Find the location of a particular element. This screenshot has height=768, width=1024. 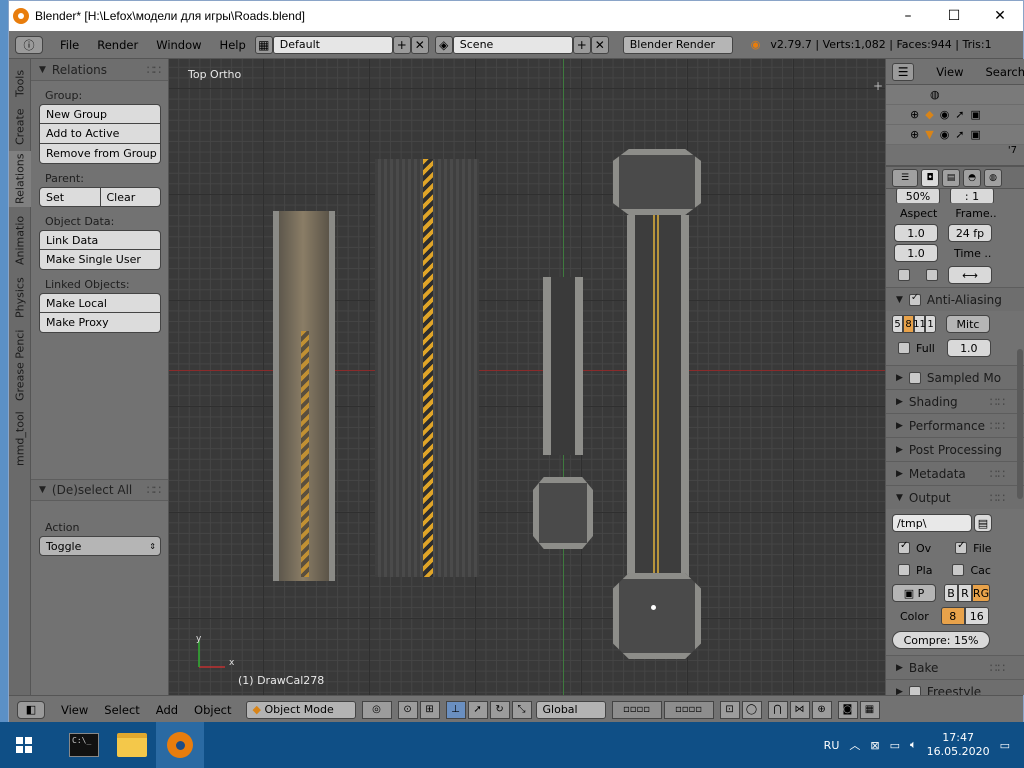

rotate-icon: ↻ is located at coordinates (499, 709).